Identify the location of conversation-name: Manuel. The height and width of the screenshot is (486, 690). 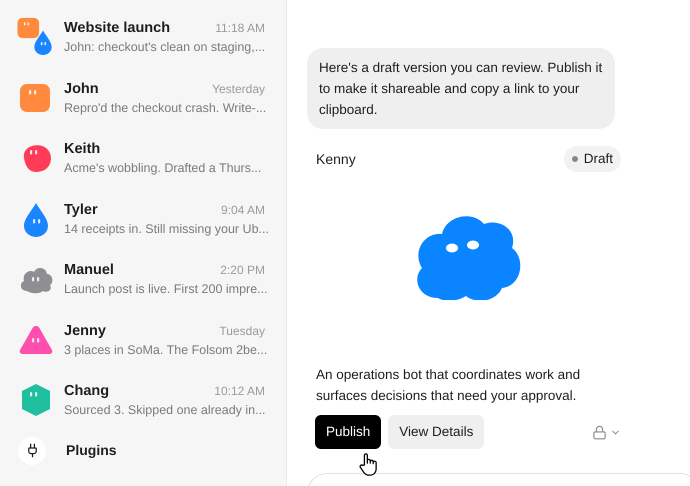
(89, 270).